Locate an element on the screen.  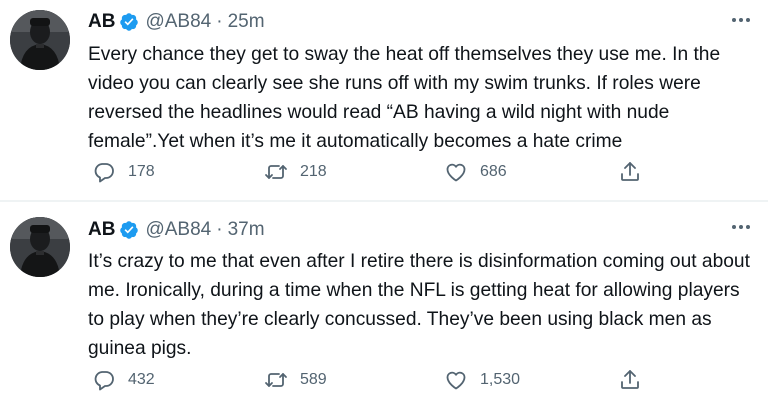
retweet-button: 589 is located at coordinates (295, 380).